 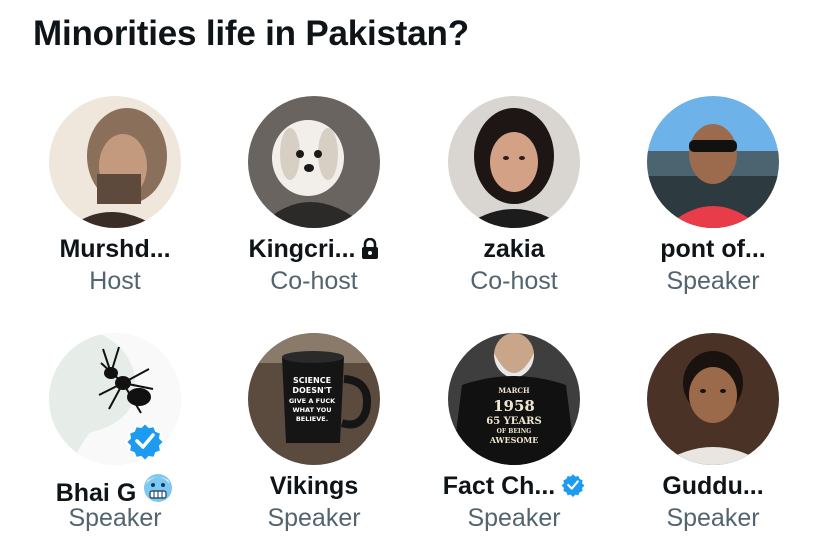 I want to click on participant-name-text: Bhai G, so click(x=96, y=493).